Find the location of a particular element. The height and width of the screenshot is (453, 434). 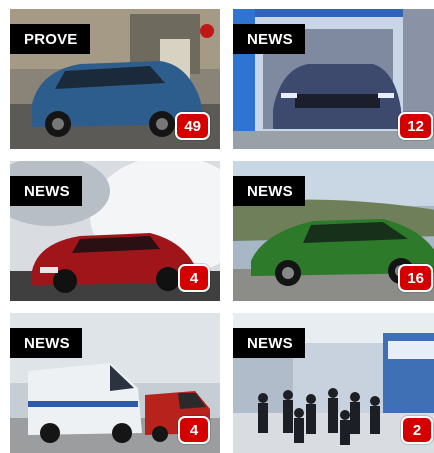

article-card-2: NEWS 12 is located at coordinates (333, 79).